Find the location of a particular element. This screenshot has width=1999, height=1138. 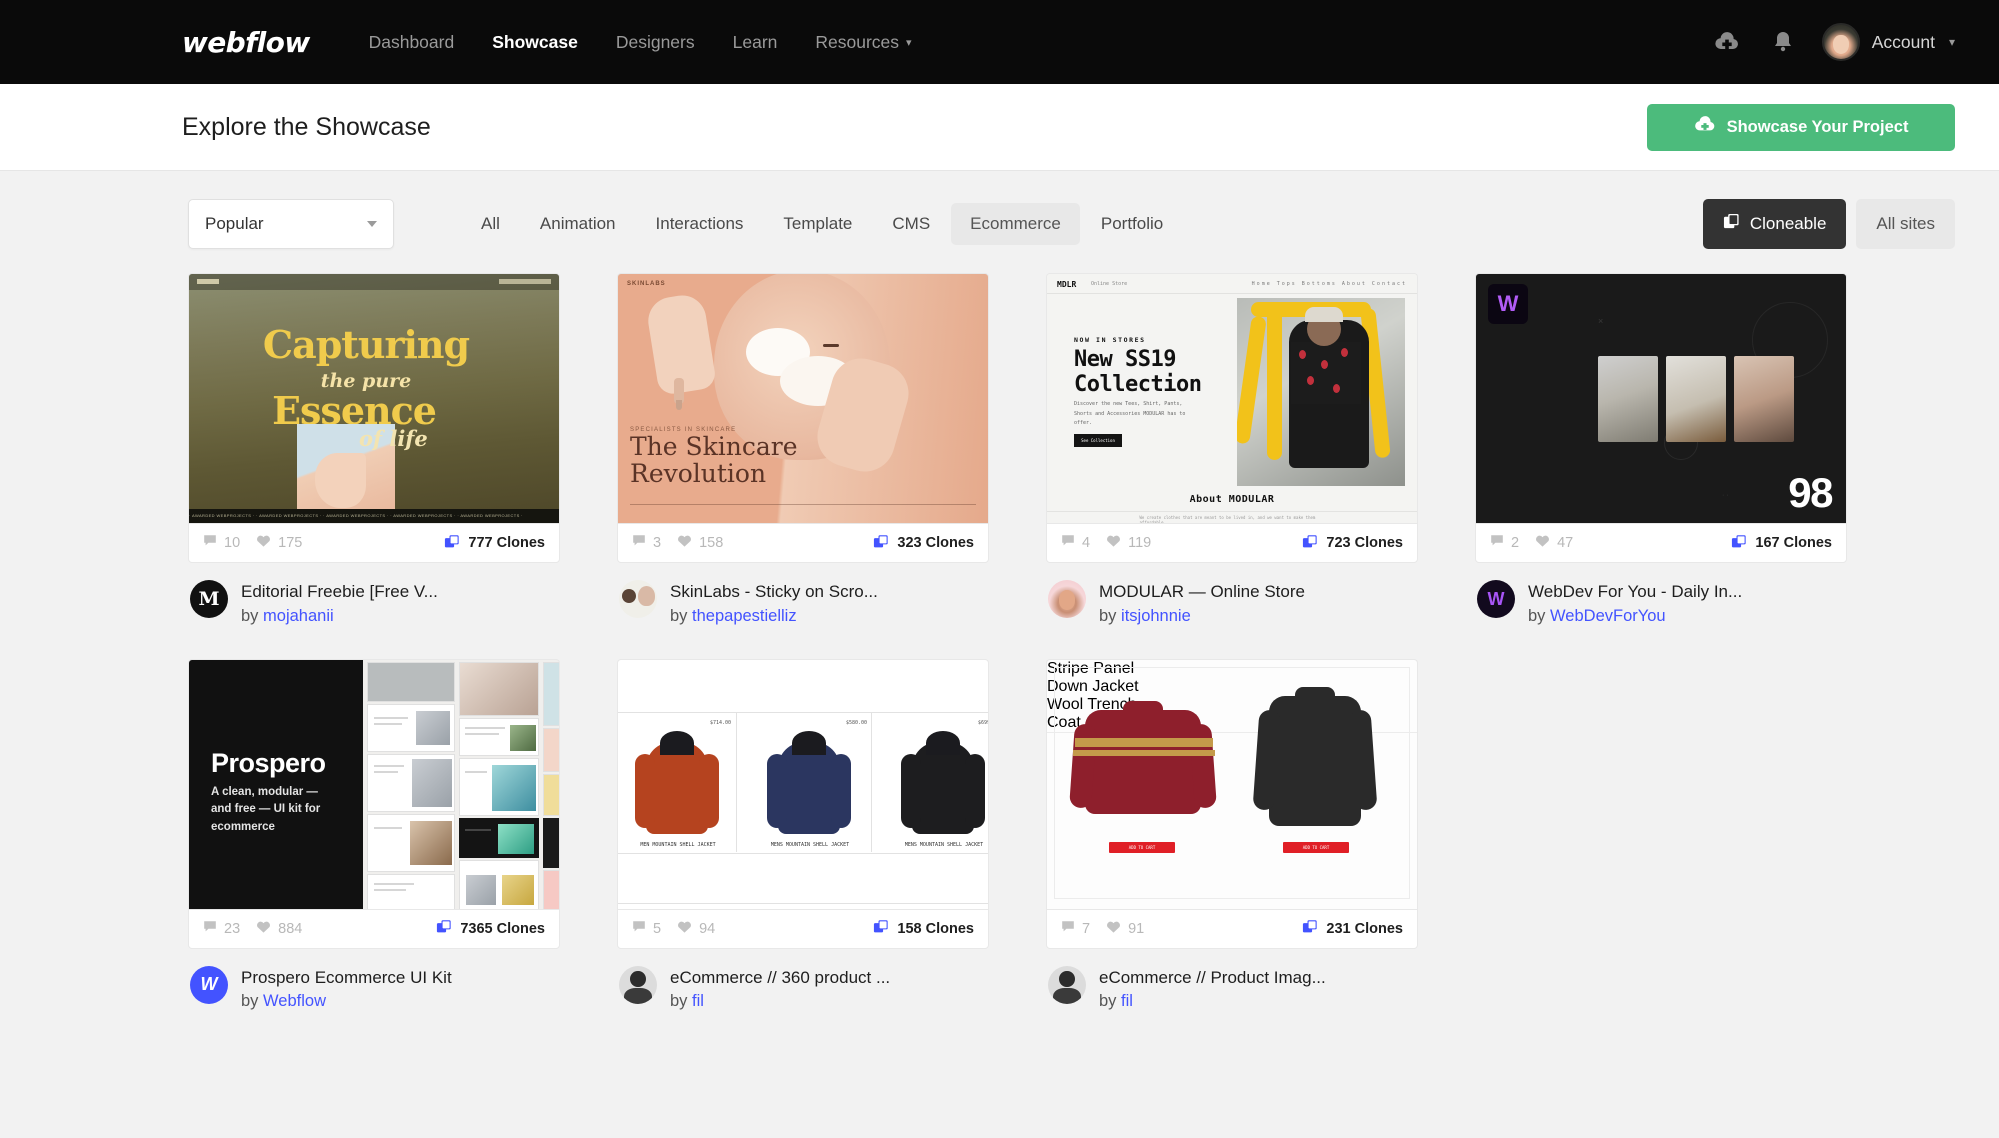

thumb-hero-image is located at coordinates (1321, 392).